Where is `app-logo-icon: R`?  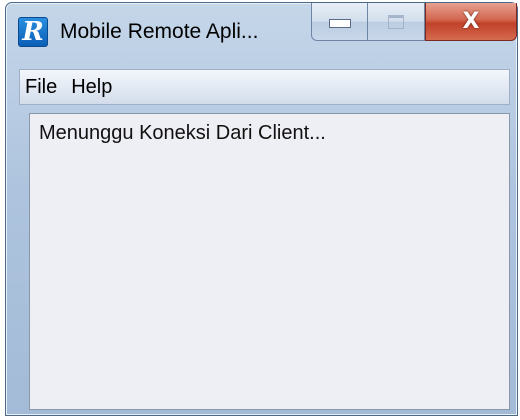
app-logo-icon: R is located at coordinates (33, 32).